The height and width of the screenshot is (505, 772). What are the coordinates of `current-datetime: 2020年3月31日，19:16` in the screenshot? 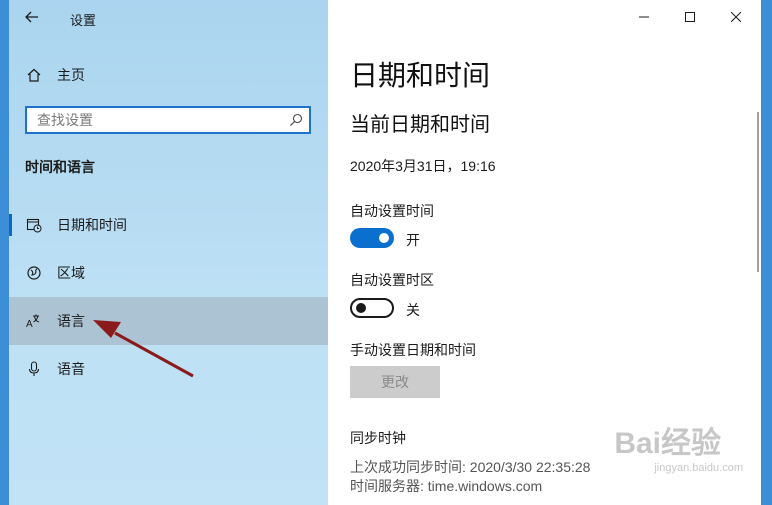 It's located at (423, 166).